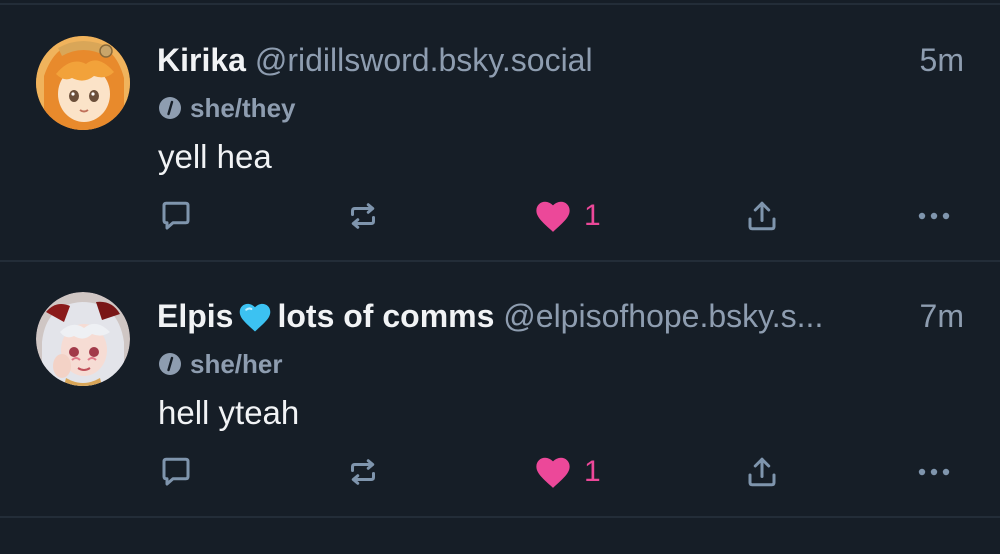 The height and width of the screenshot is (554, 1000). What do you see at coordinates (942, 316) in the screenshot?
I see `timestamp: 7m` at bounding box center [942, 316].